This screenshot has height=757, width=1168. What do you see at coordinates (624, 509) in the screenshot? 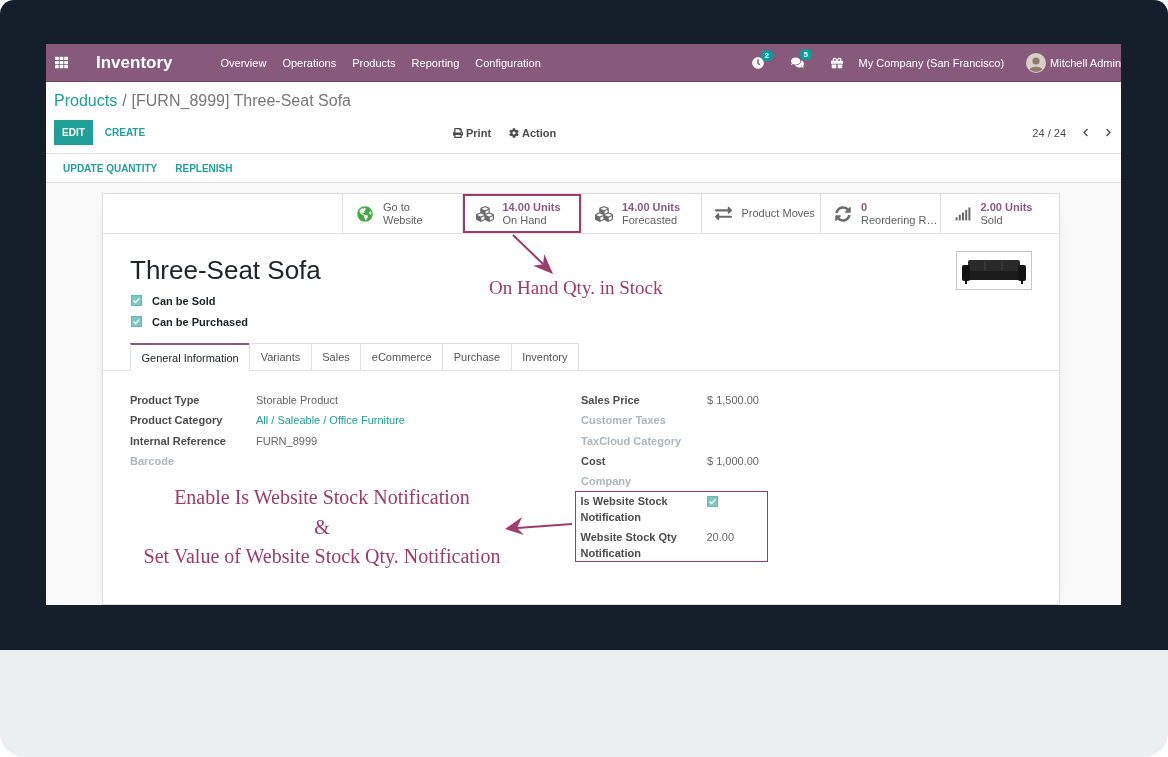
I see `field-label: Is Website Stock Notification` at bounding box center [624, 509].